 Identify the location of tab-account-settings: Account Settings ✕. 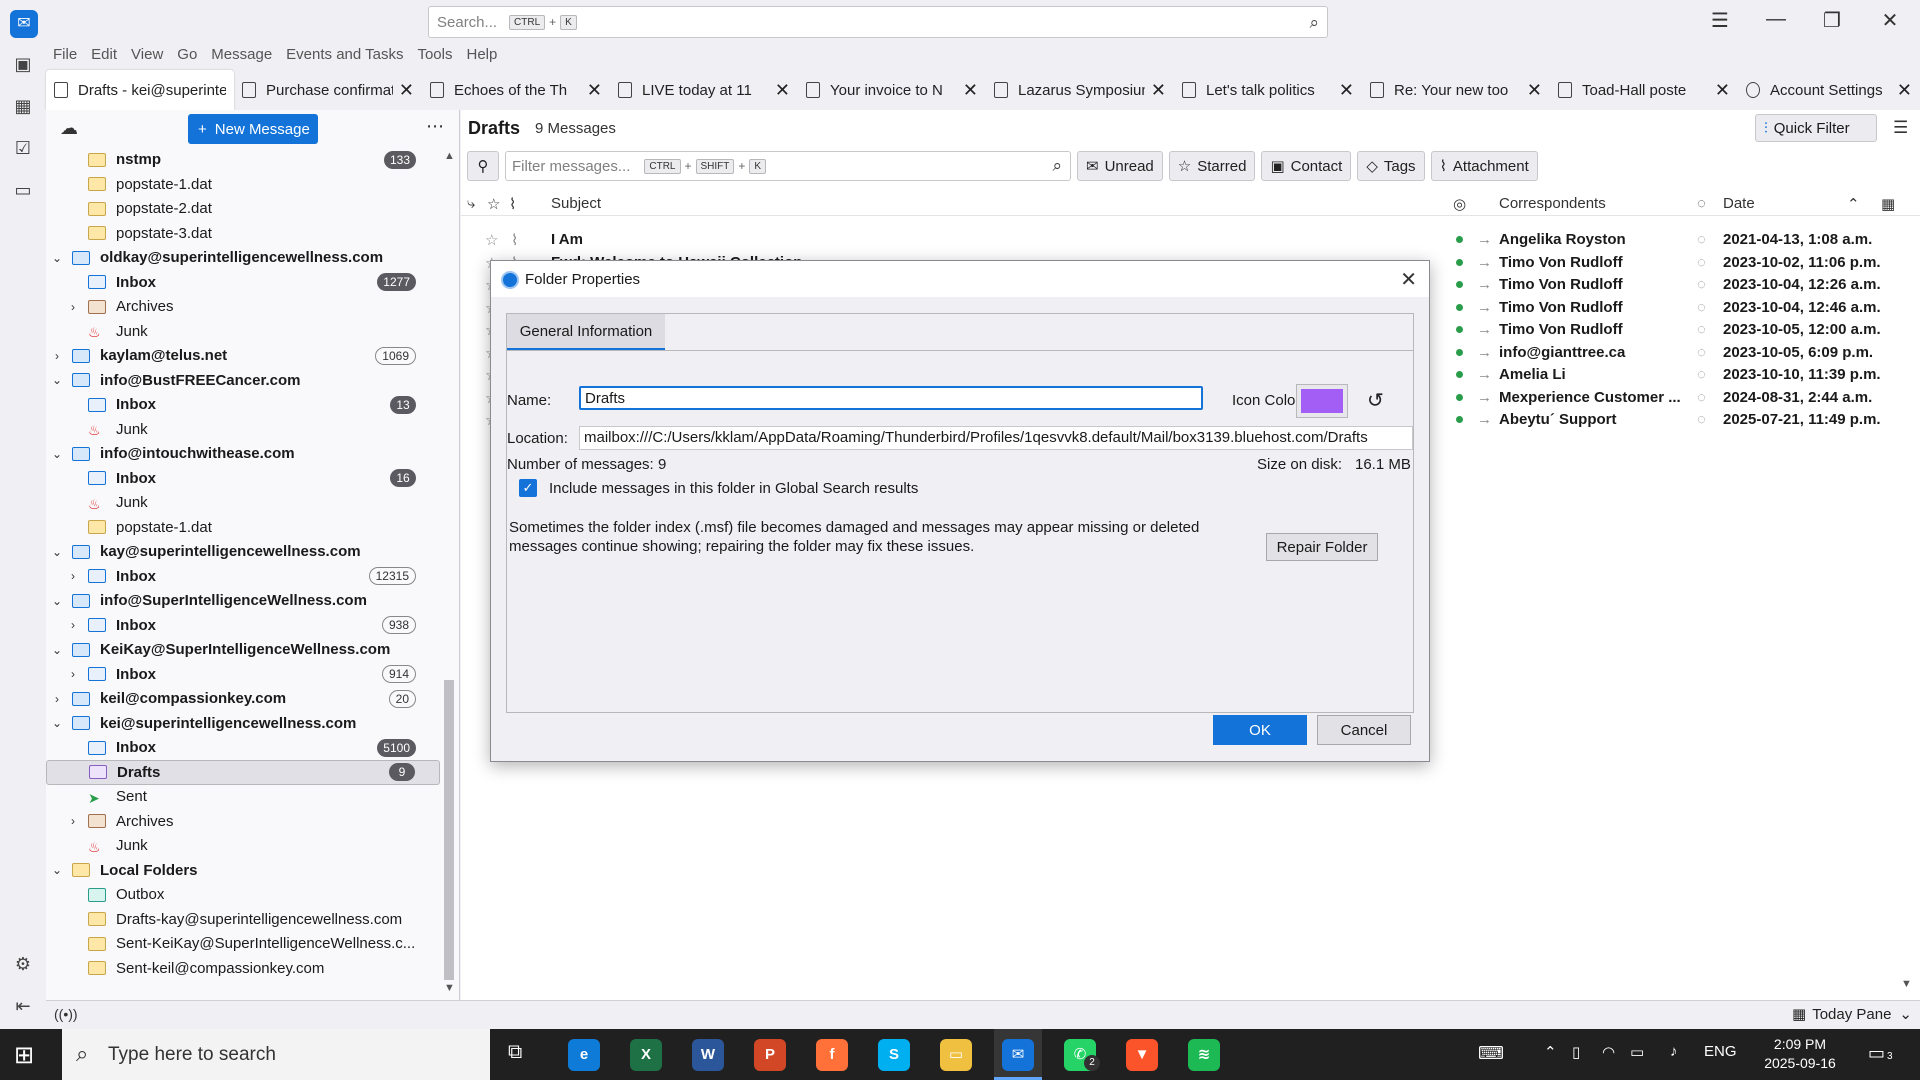
(1829, 90).